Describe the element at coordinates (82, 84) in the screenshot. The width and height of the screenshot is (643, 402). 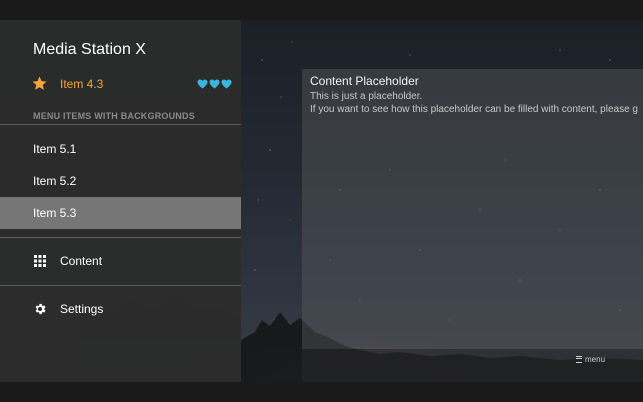
I see `featured-item-label: Item 4.3` at that location.